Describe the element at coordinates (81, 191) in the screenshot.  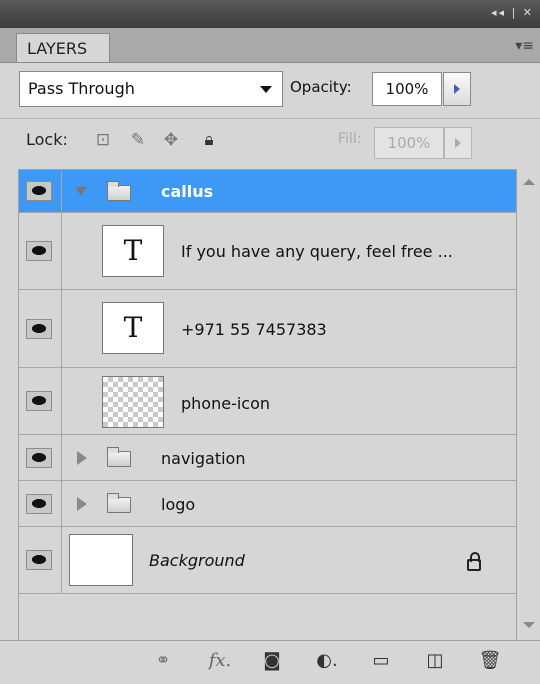
I see `collapse-triangle-icon` at that location.